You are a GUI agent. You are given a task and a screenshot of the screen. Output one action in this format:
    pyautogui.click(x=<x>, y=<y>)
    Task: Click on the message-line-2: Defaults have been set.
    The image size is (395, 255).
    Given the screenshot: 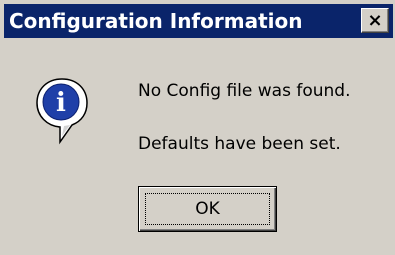 What is the action you would take?
    pyautogui.click(x=239, y=144)
    